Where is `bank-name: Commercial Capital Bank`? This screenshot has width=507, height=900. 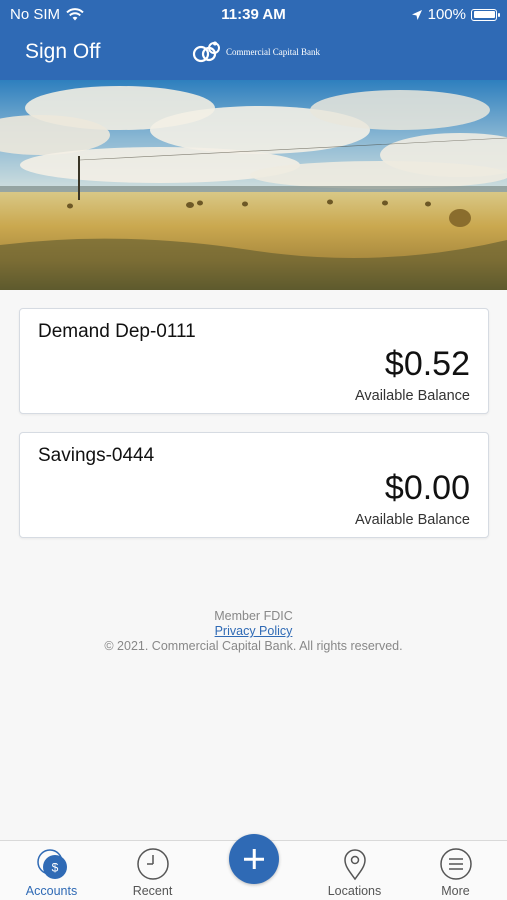
bank-name: Commercial Capital Bank is located at coordinates (273, 52).